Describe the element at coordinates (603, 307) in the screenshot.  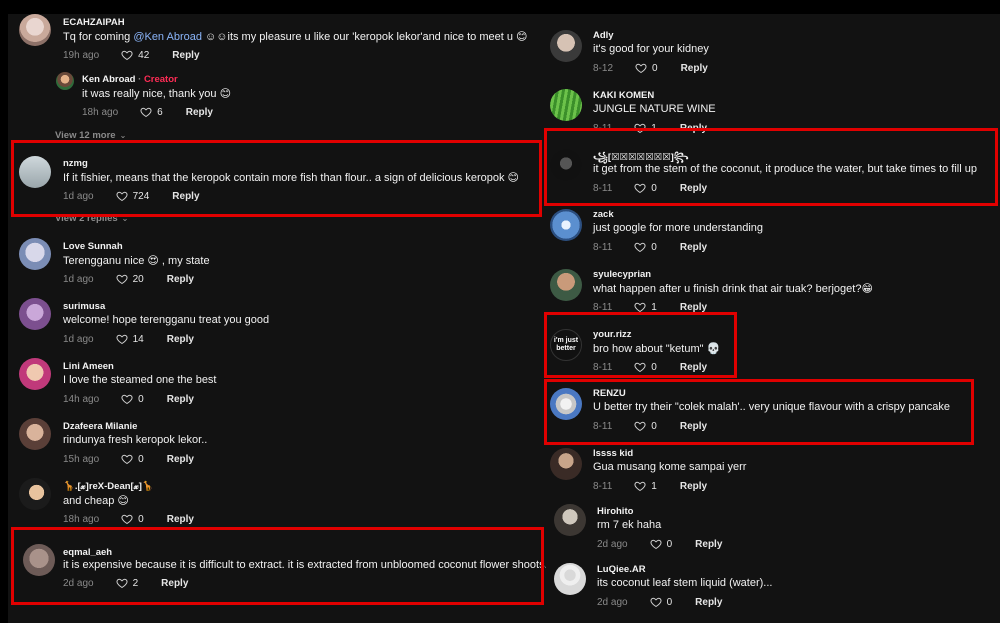
I see `comment-time: 8-11` at that location.